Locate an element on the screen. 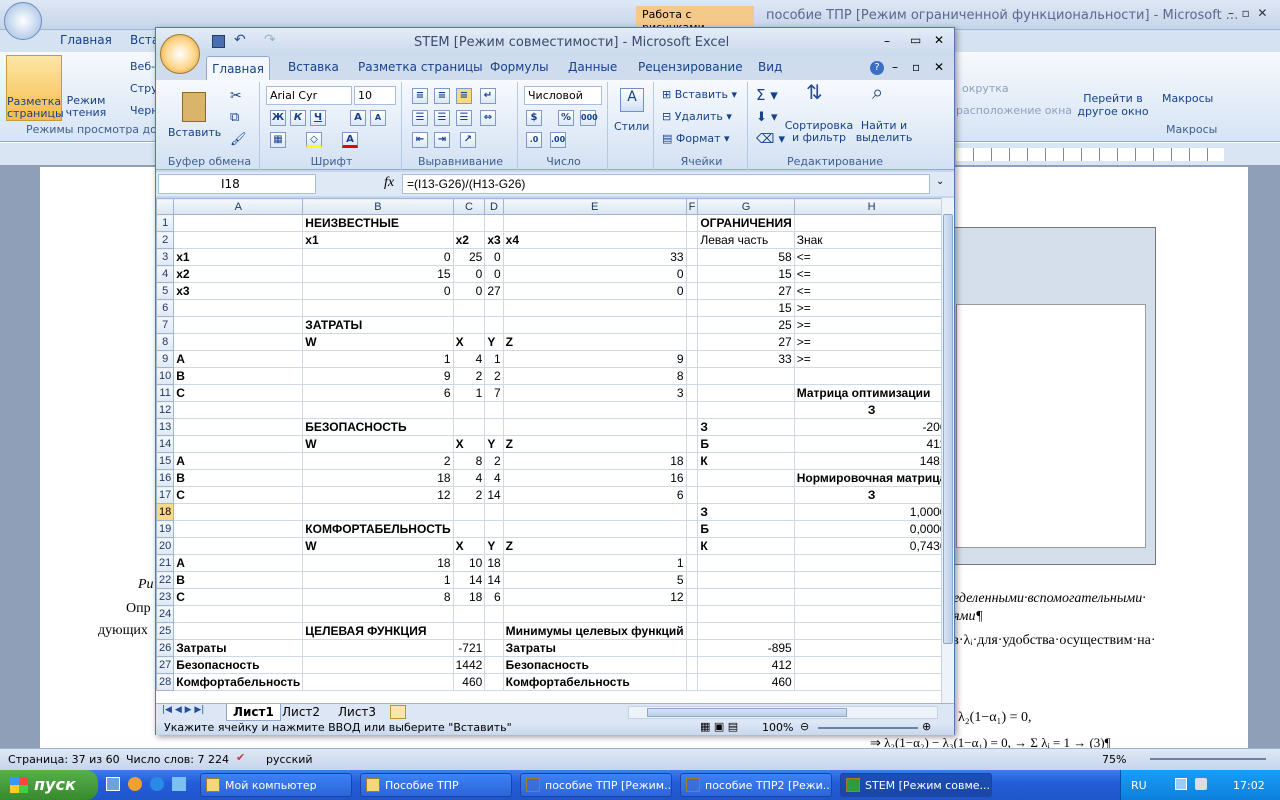 This screenshot has height=800, width=1280. column-header-A: A is located at coordinates (238, 206).